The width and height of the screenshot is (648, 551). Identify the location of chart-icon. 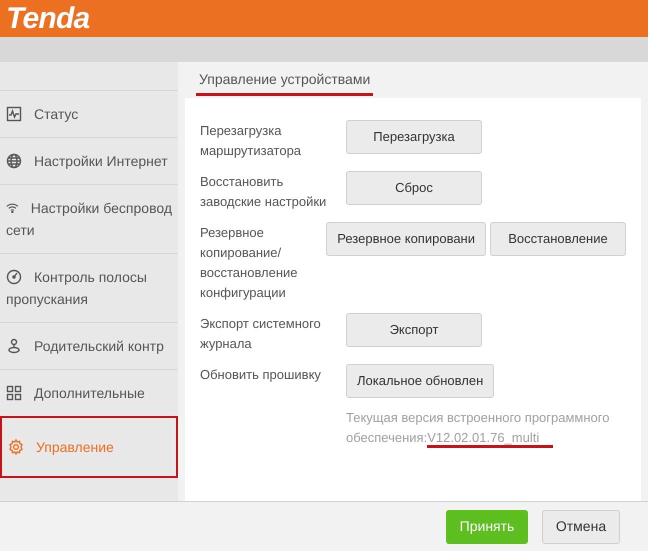
(14, 114).